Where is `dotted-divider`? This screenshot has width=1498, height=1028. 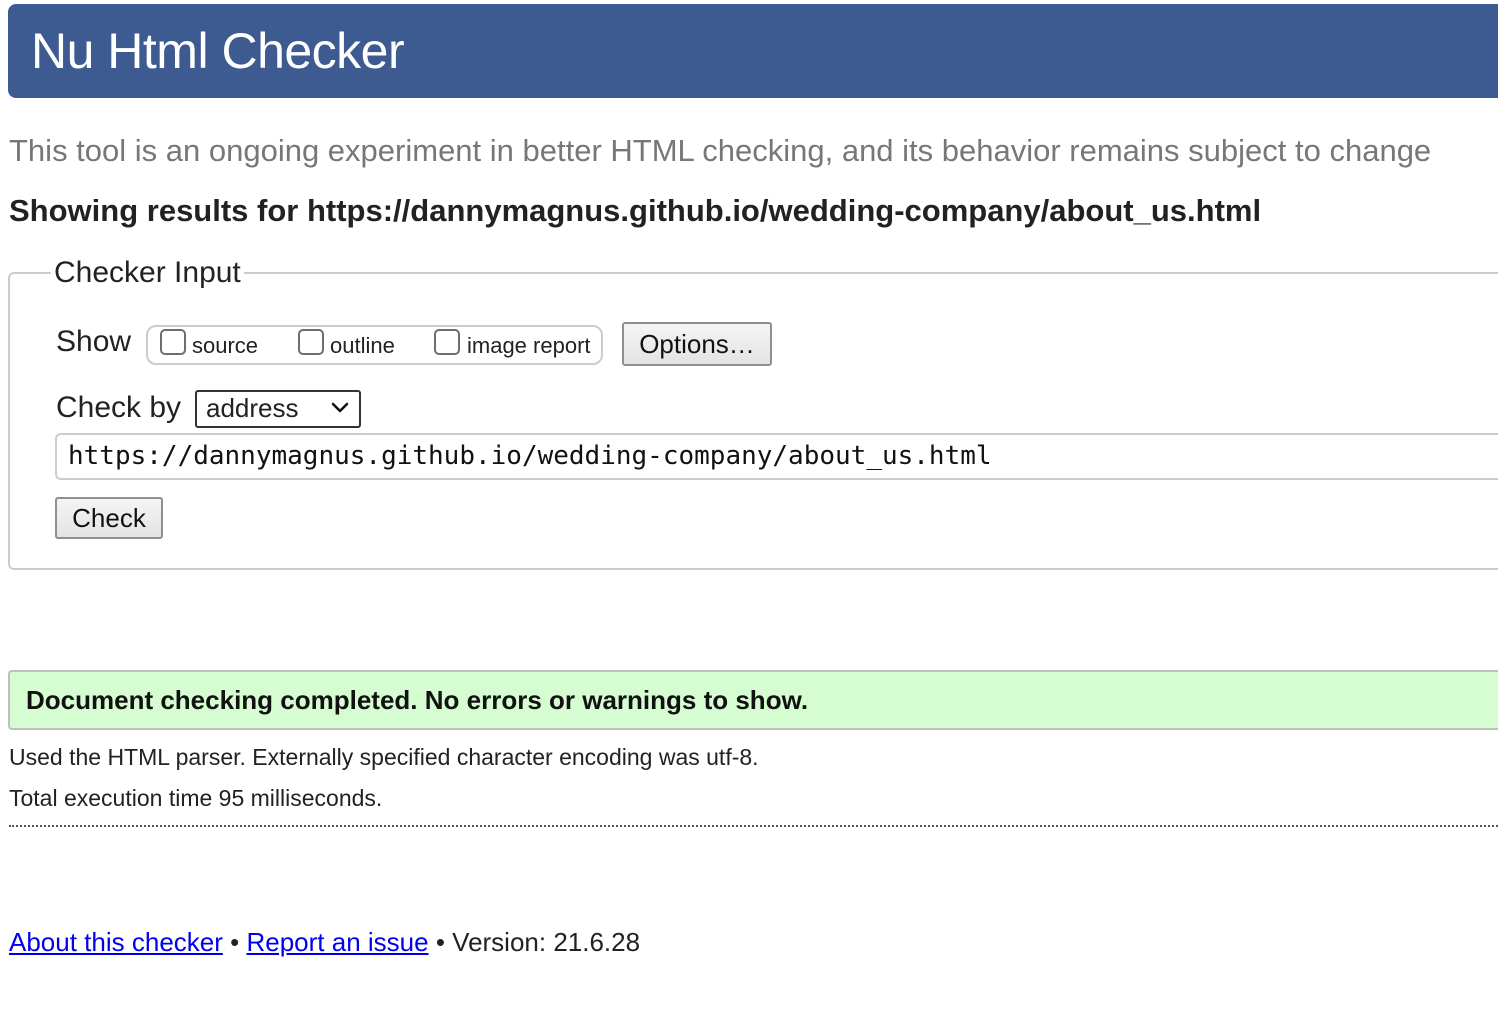
dotted-divider is located at coordinates (753, 826).